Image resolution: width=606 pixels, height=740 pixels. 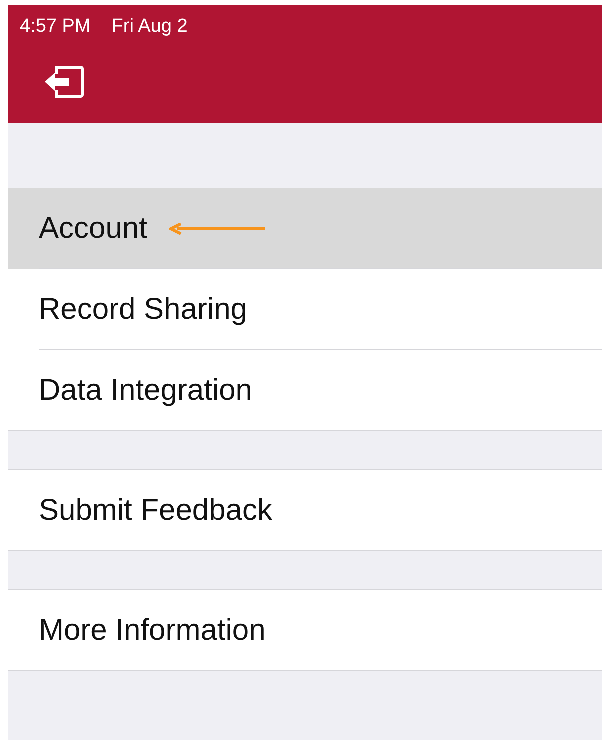 What do you see at coordinates (305, 228) in the screenshot?
I see `menu-item: Account` at bounding box center [305, 228].